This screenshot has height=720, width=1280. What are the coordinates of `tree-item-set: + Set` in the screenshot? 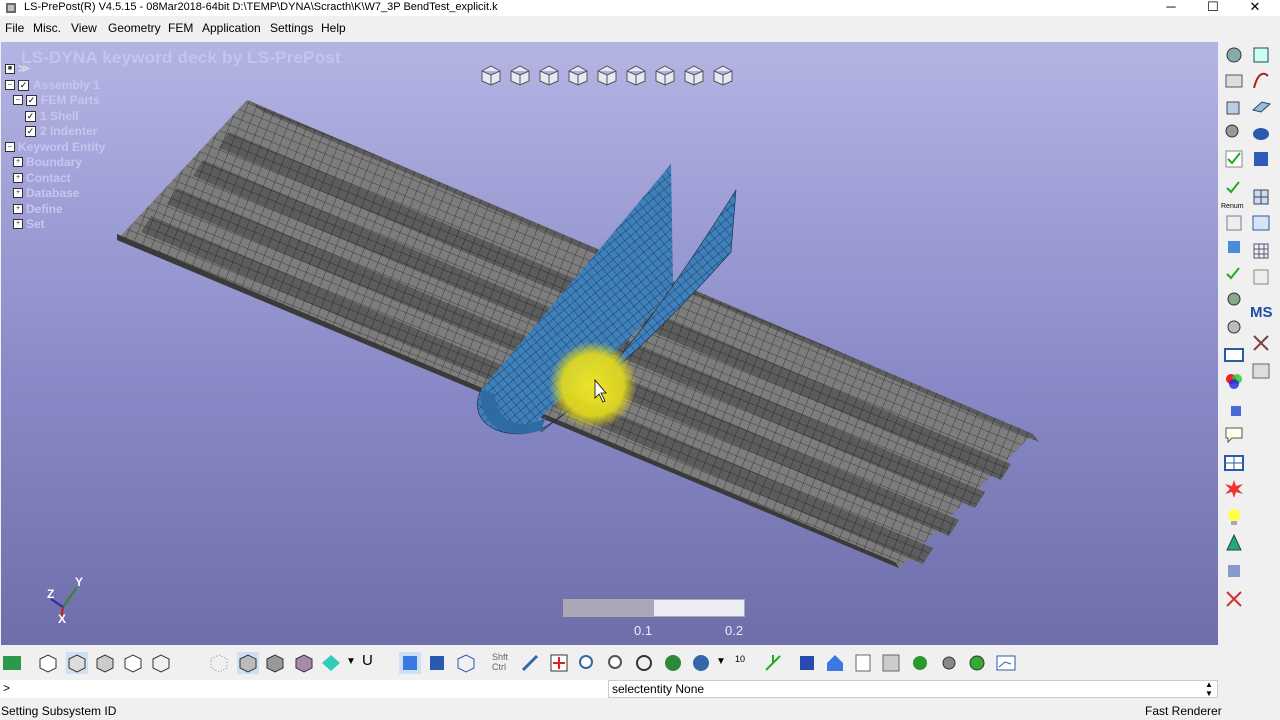 It's located at (29, 224).